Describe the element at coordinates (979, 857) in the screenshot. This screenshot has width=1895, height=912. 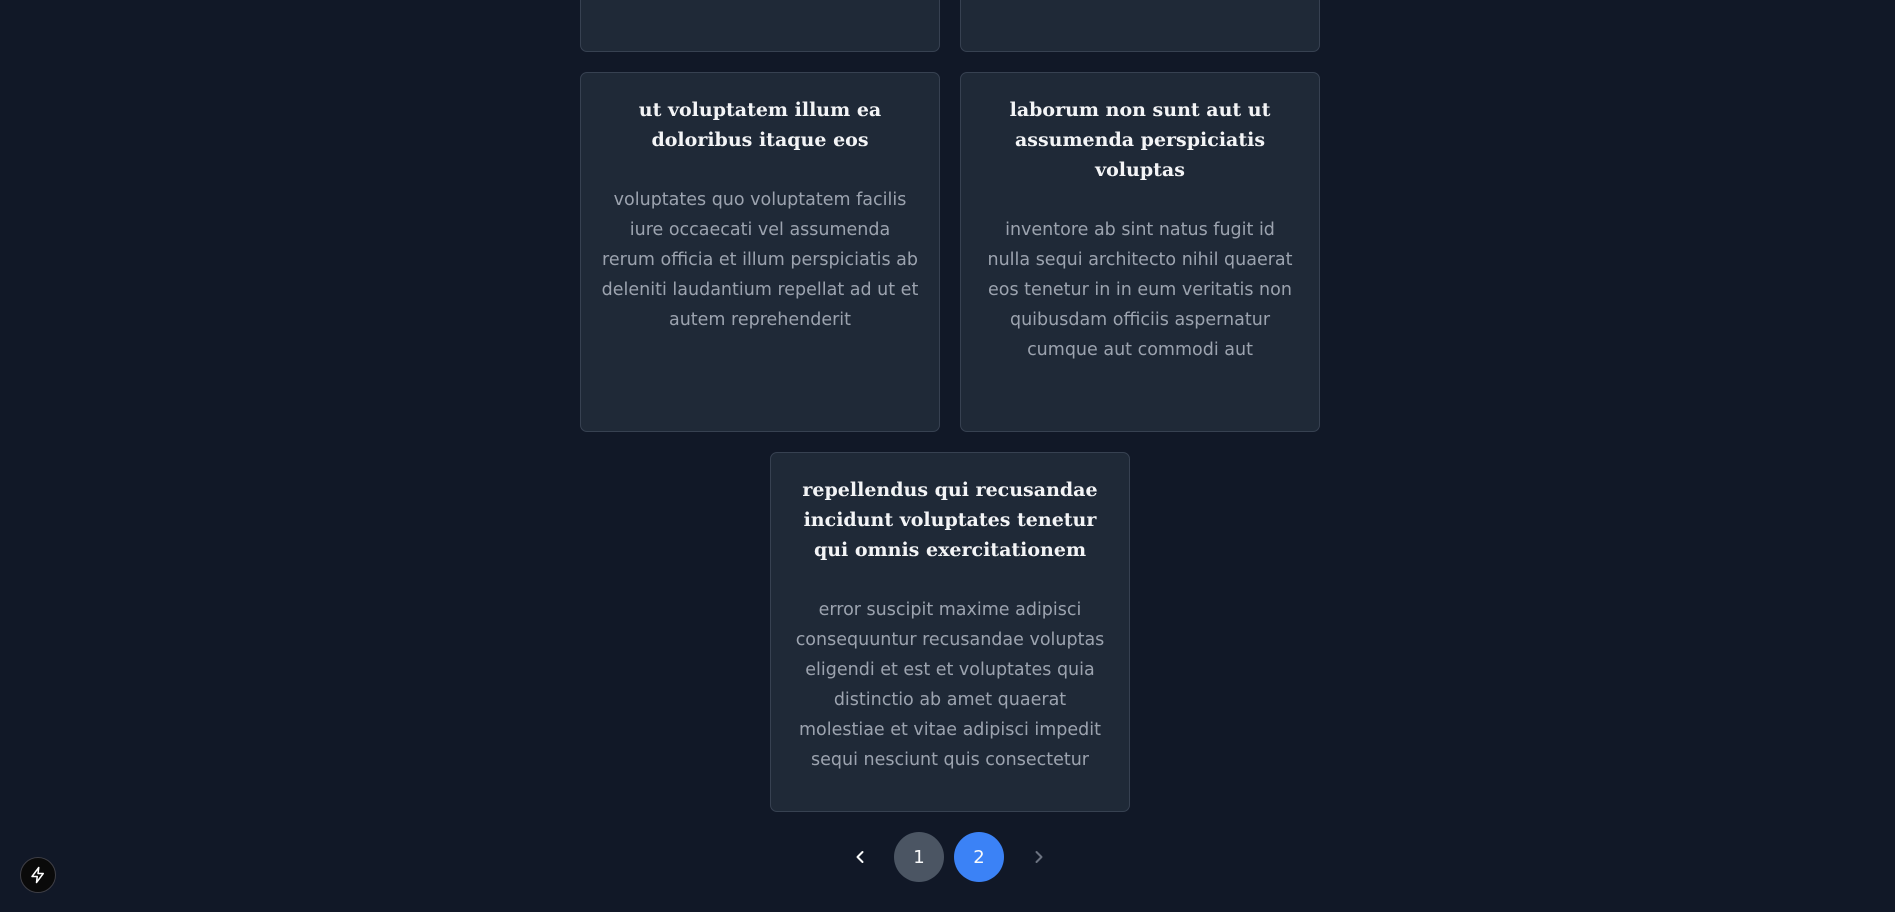
I see `page-button-2-active: 2` at that location.